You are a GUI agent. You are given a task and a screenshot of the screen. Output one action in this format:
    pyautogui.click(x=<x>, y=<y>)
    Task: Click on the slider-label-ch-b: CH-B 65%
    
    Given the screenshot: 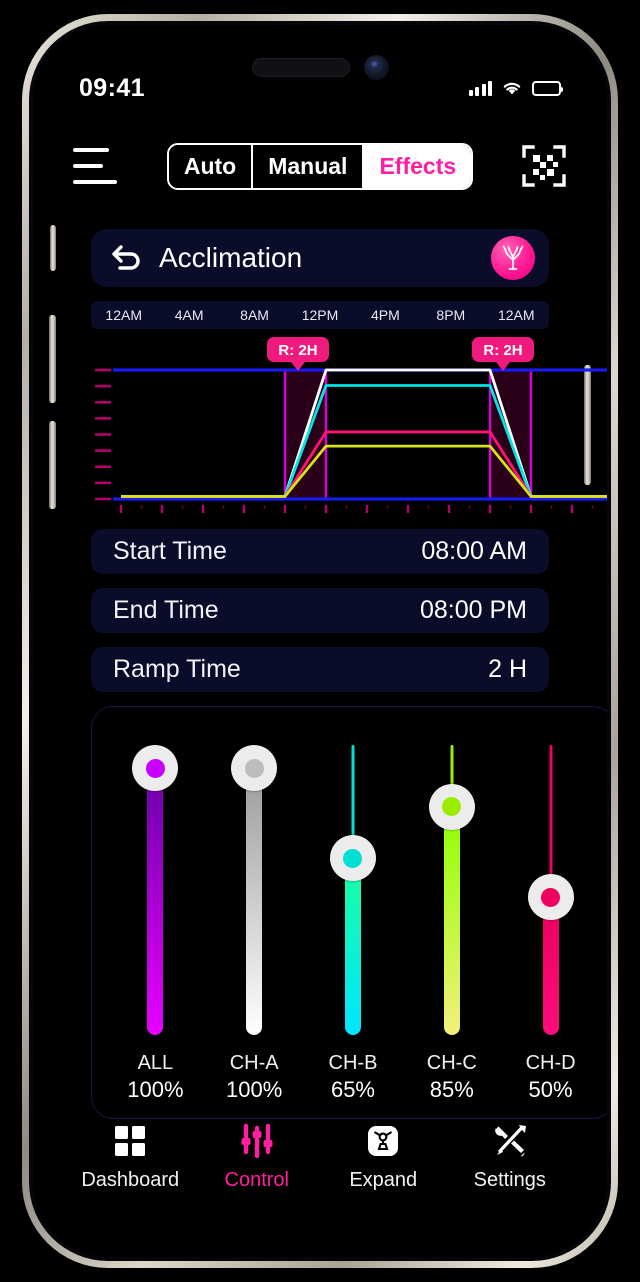 What is the action you would take?
    pyautogui.click(x=353, y=1077)
    